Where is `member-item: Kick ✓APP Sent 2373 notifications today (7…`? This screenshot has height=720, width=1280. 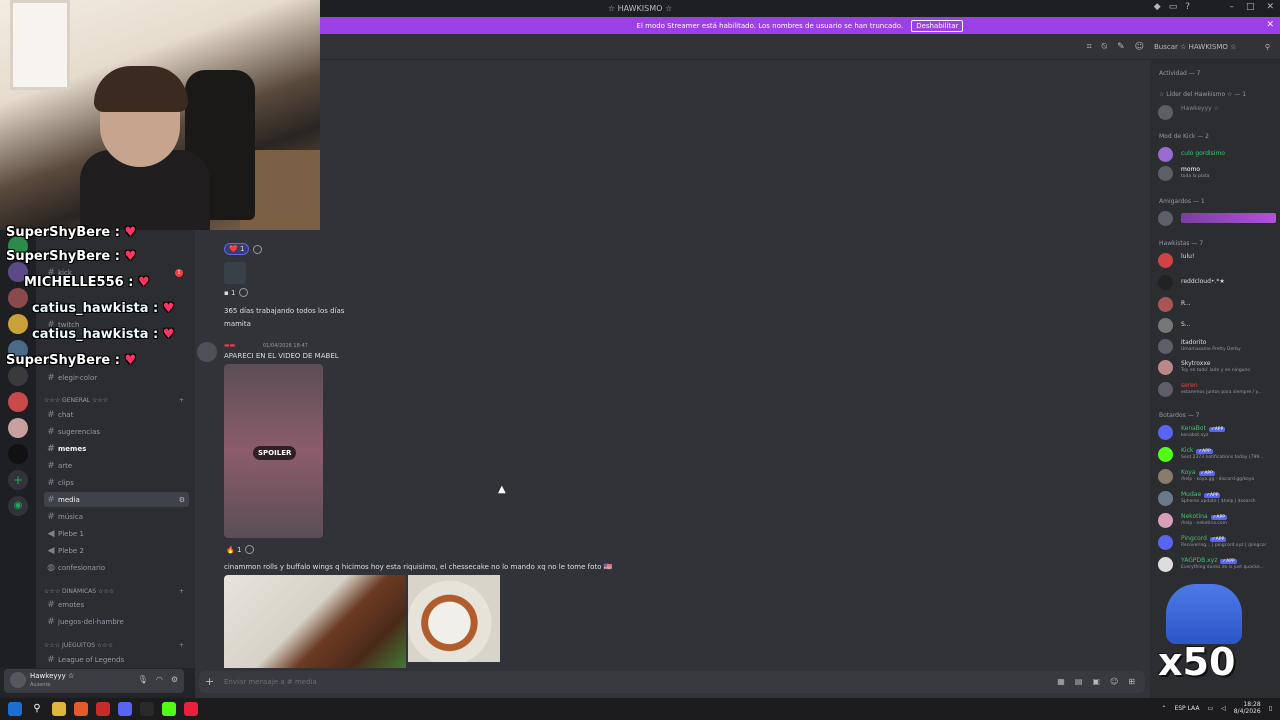
member-item: Kick ✓APP Sent 2373 notifications today (7… is located at coordinates (1217, 454).